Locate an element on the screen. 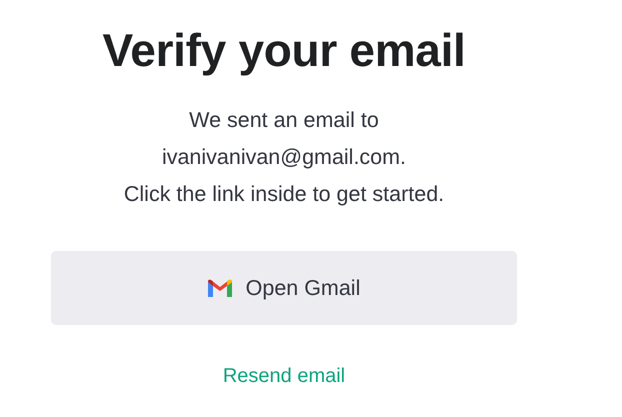  message-text: Click the link inside to get started. is located at coordinates (284, 194).